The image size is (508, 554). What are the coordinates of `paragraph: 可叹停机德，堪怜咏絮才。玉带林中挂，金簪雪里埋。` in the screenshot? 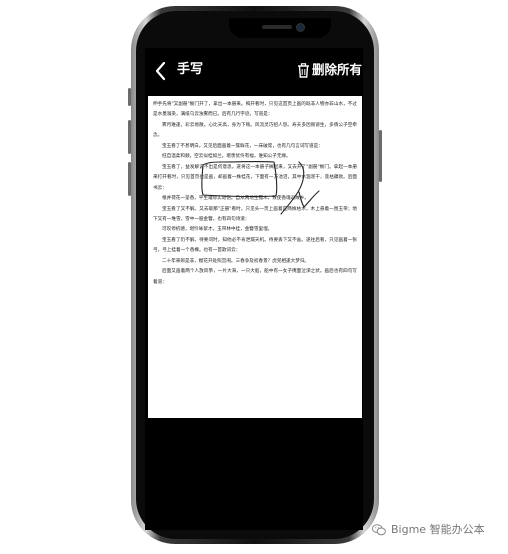 It's located at (217, 230).